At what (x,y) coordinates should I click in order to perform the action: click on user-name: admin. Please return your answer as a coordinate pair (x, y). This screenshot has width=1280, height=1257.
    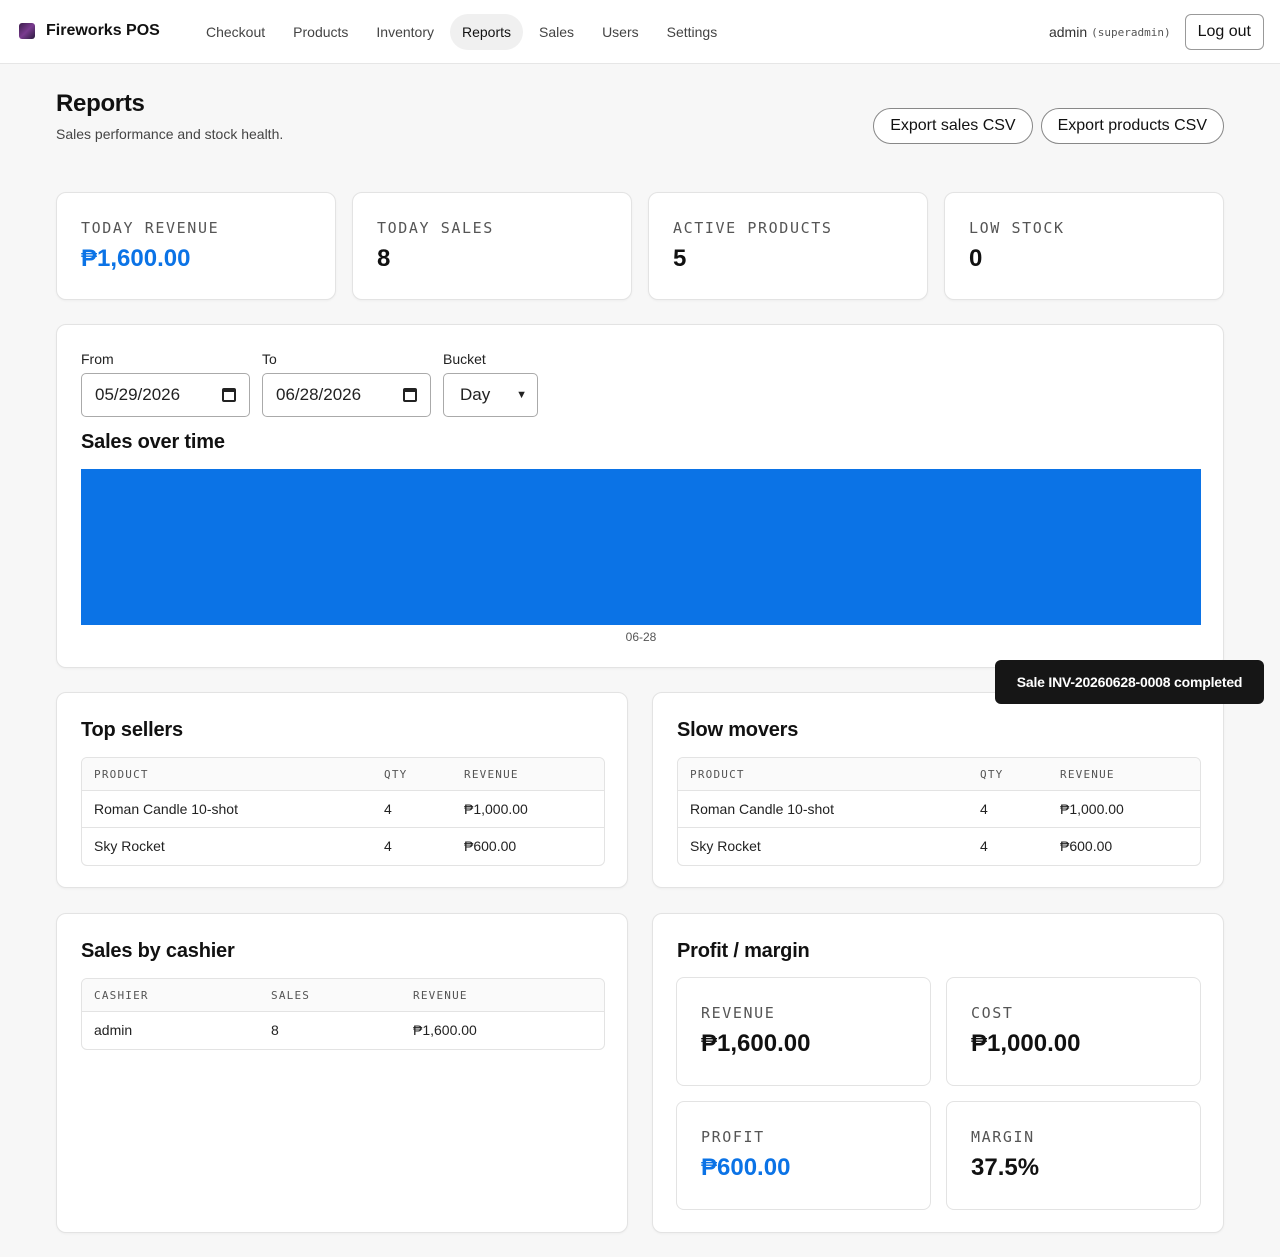
    Looking at the image, I should click on (1068, 32).